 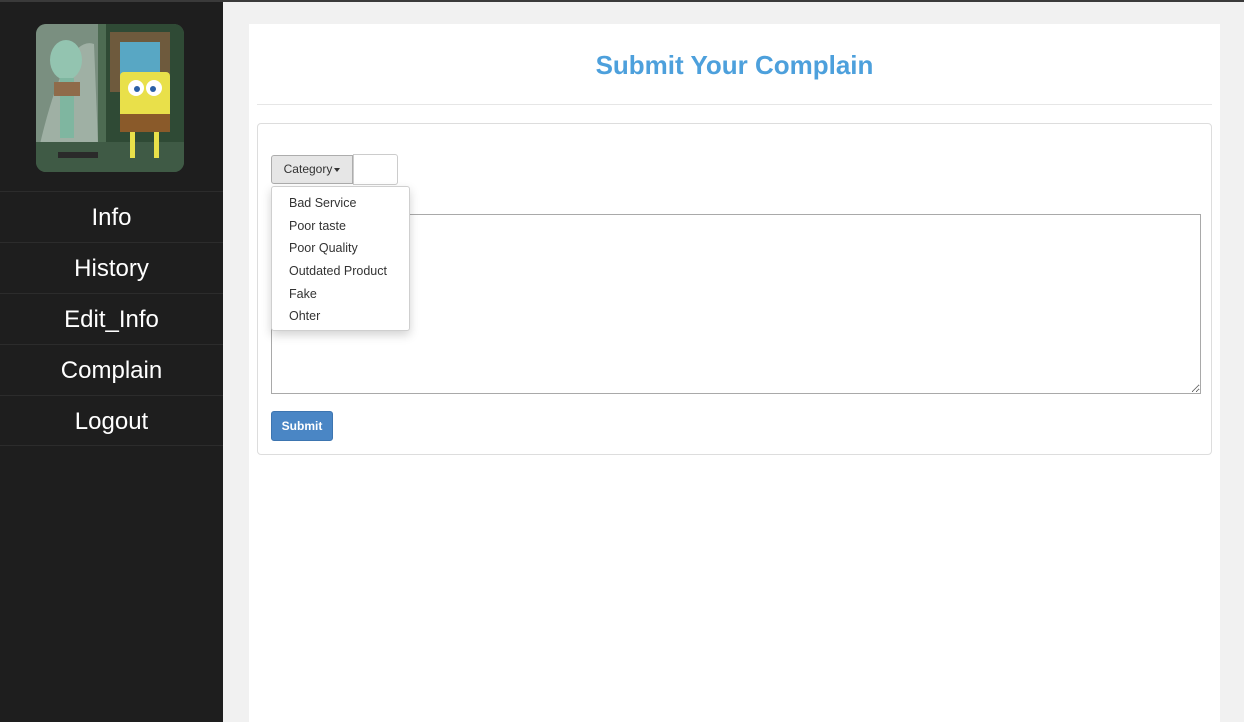 I want to click on dropdown-option-fake: Fake, so click(x=340, y=294).